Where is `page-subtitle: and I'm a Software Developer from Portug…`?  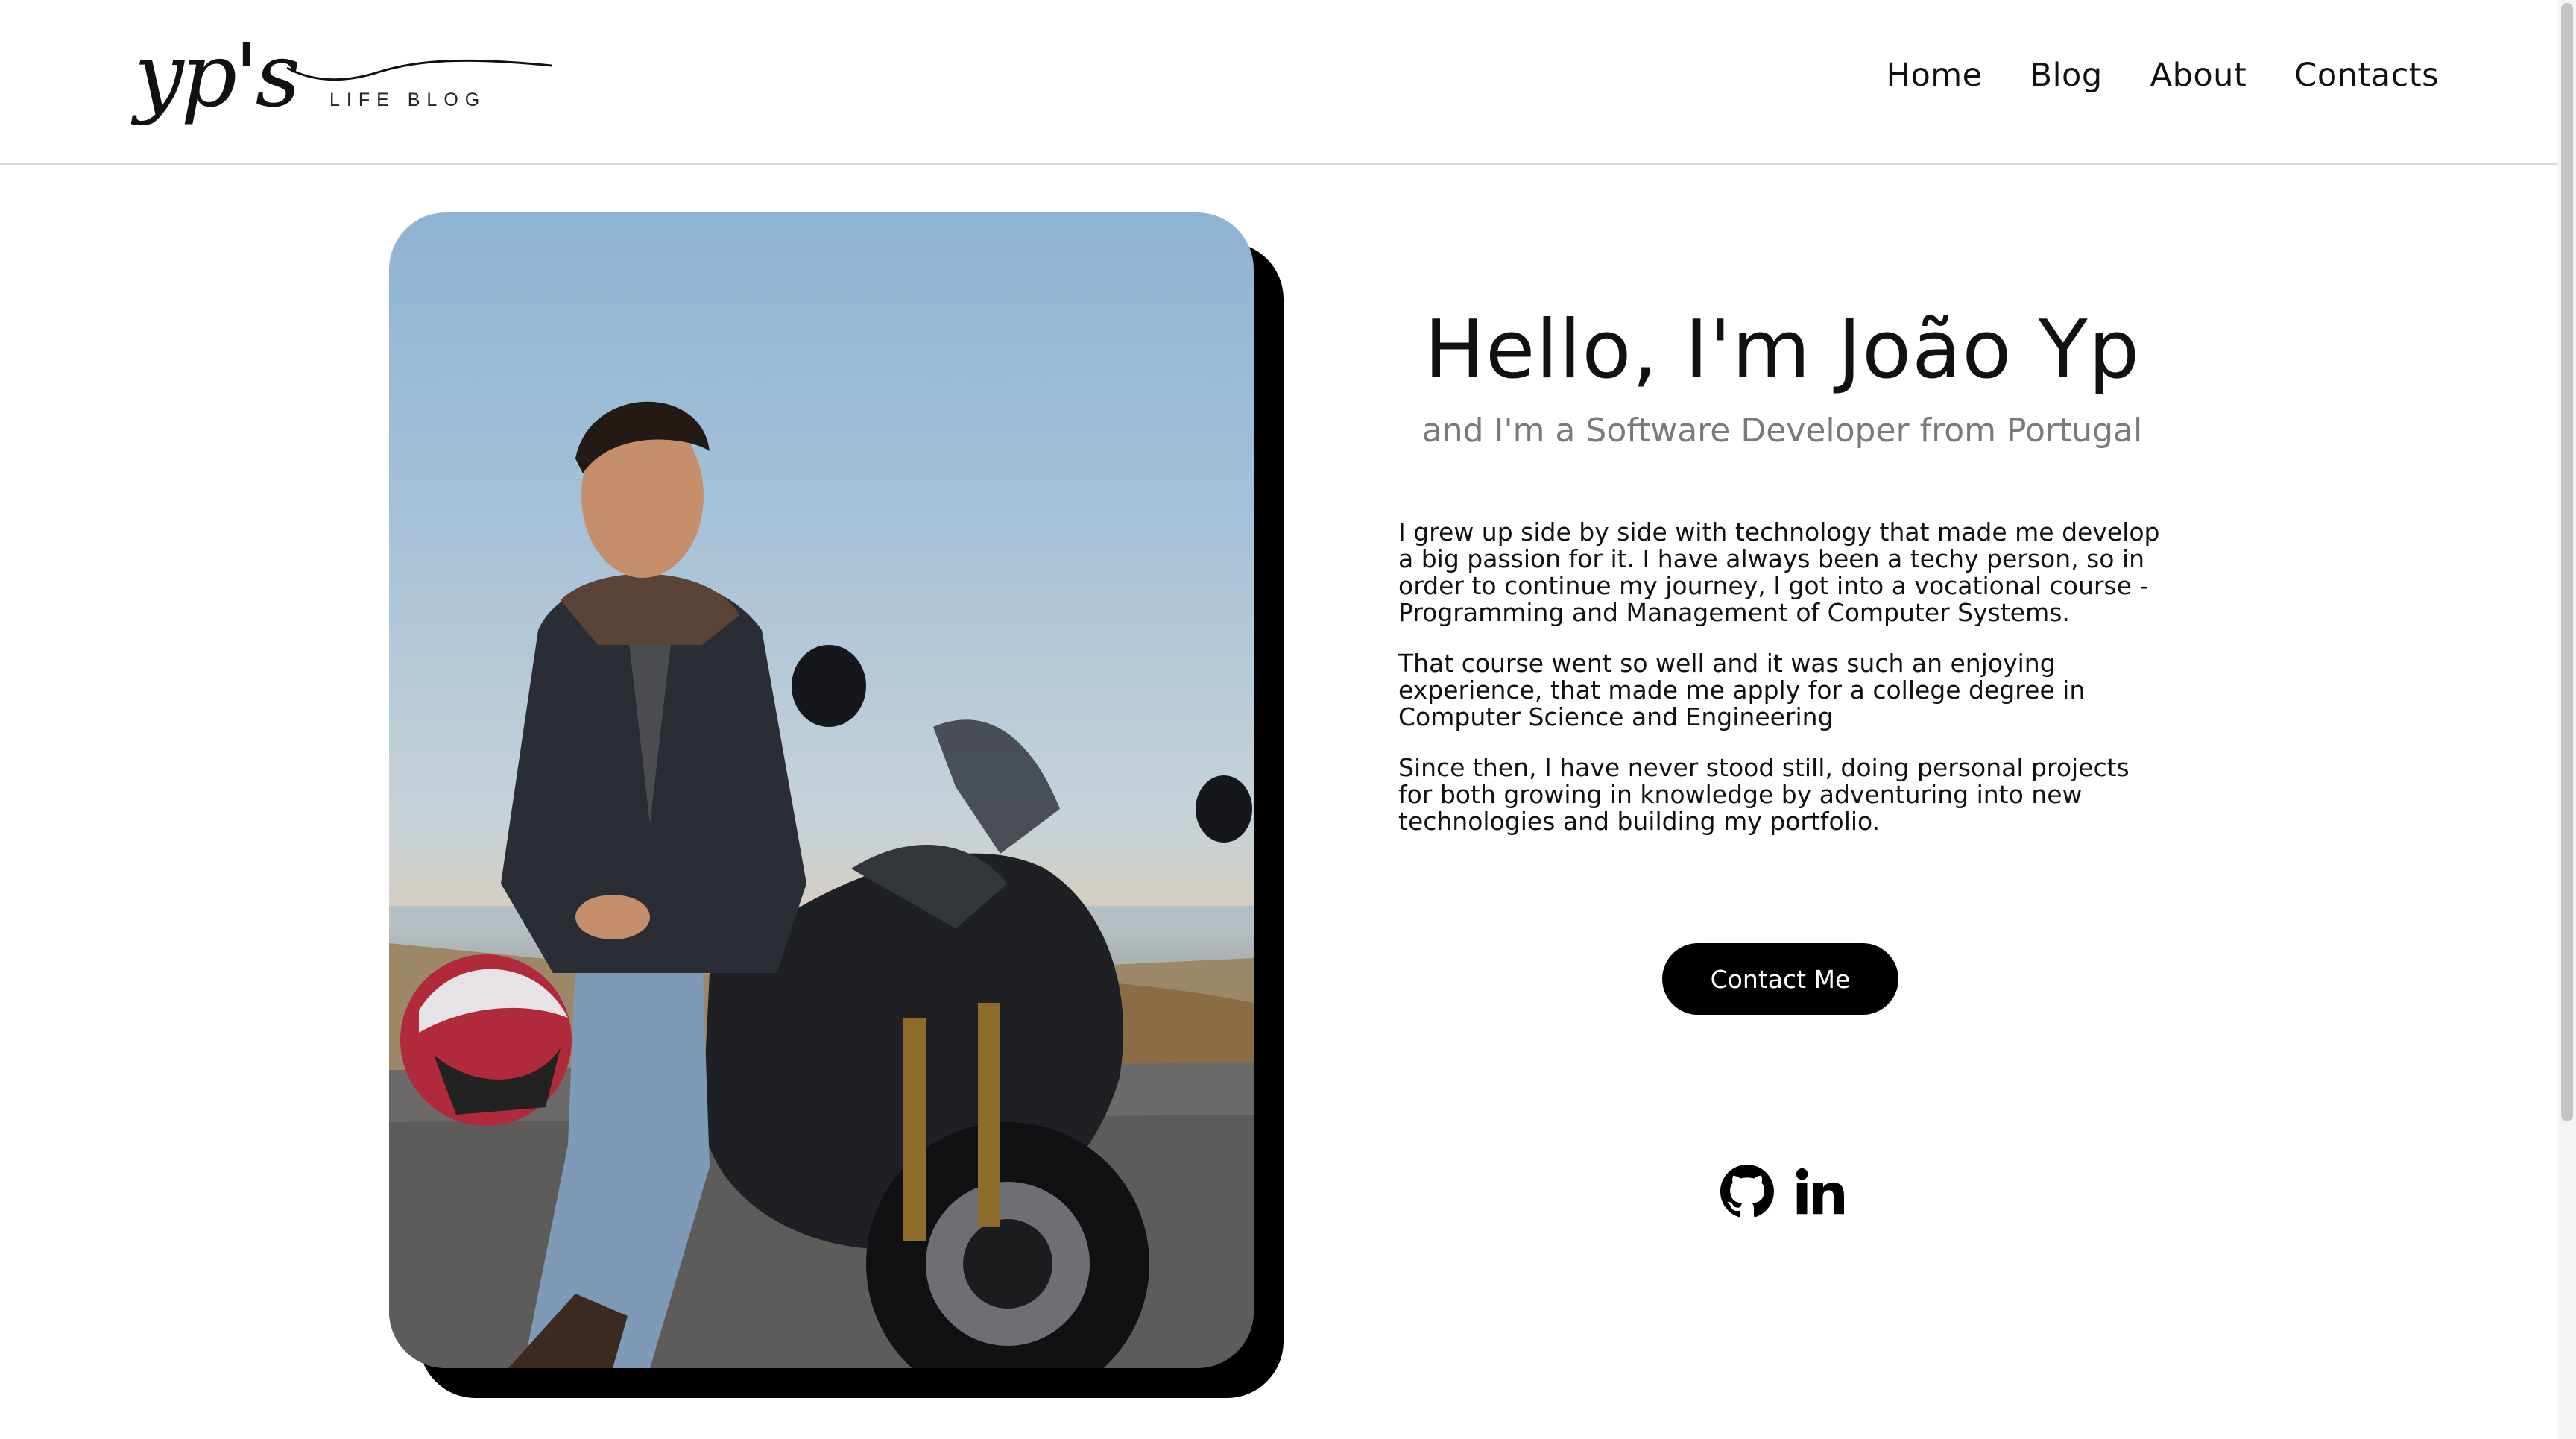
page-subtitle: and I'm a Software Developer from Portug… is located at coordinates (1782, 431).